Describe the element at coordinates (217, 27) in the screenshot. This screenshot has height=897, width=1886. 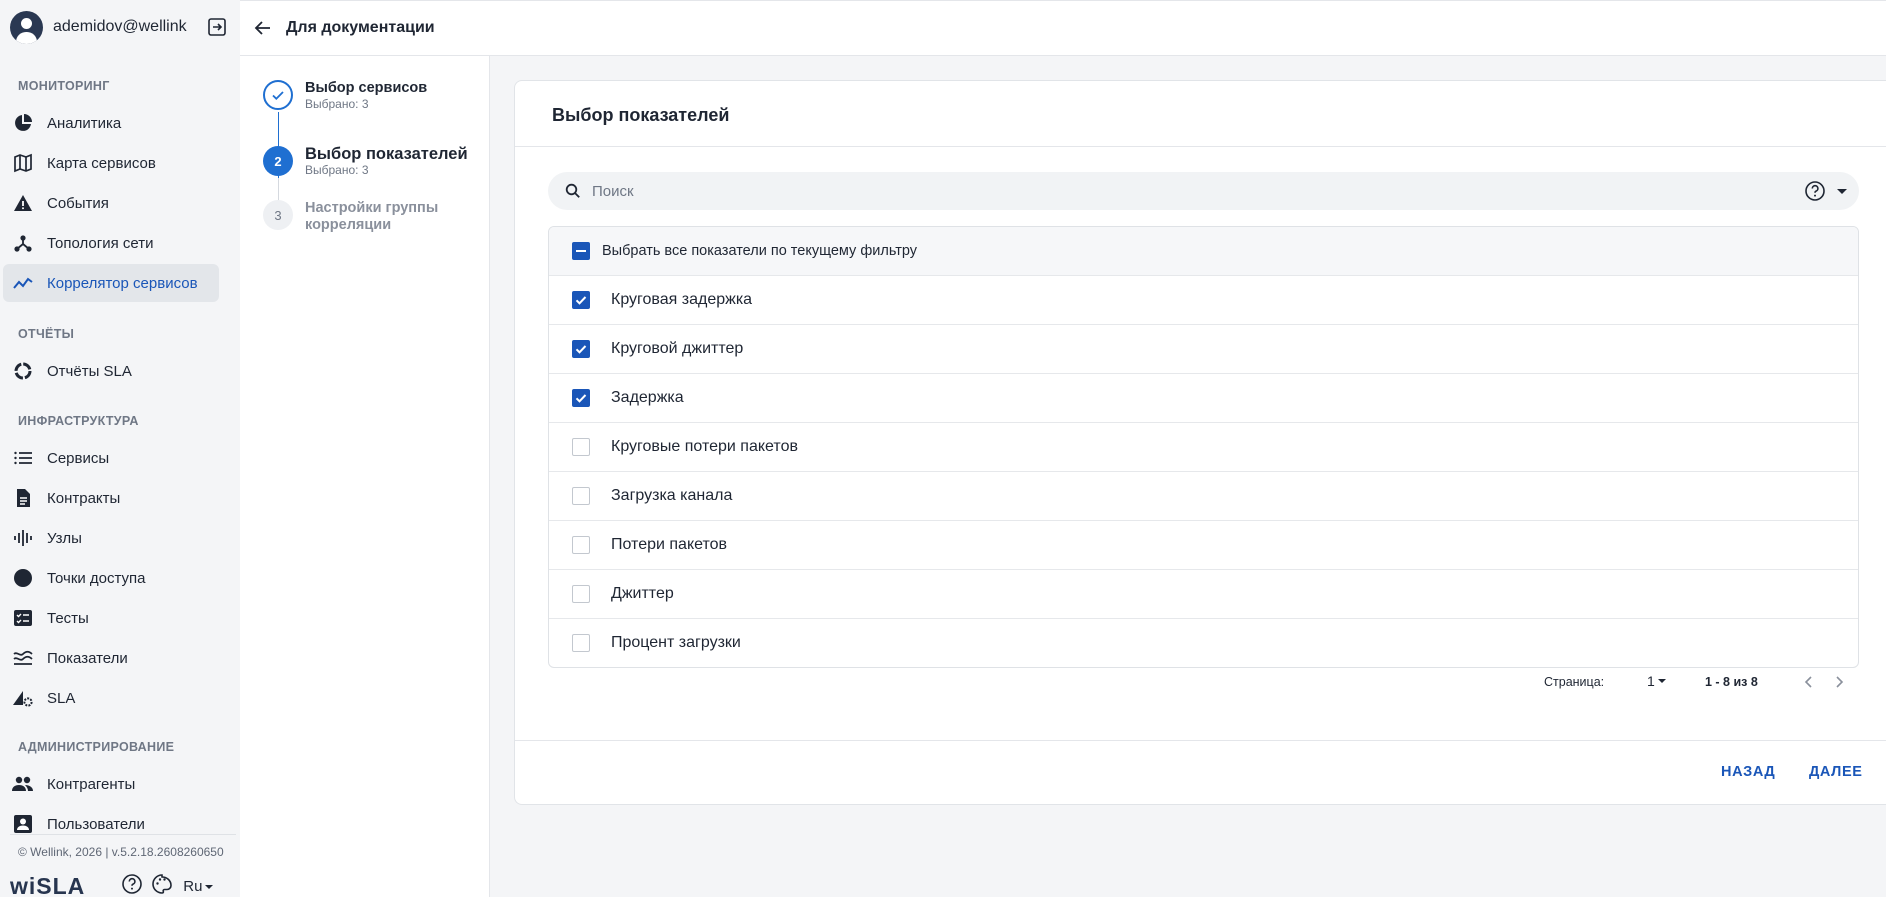
I see `logout-icon` at that location.